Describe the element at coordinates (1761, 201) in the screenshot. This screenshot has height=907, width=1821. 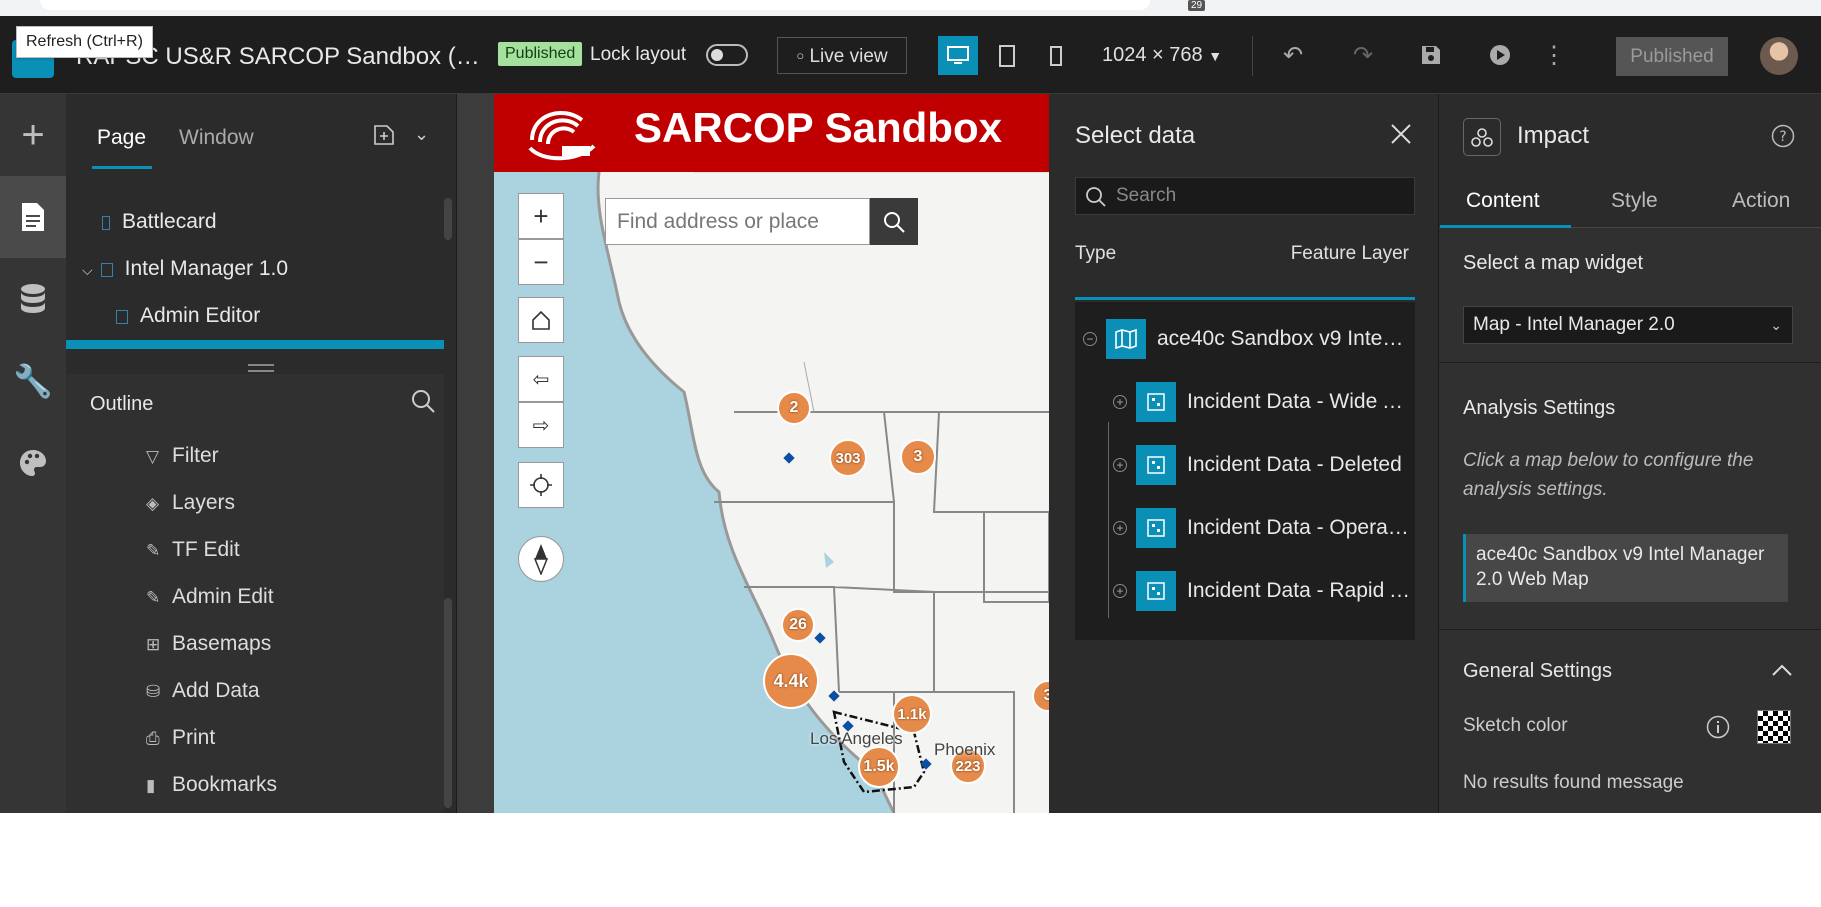
I see `tab-action: Action` at that location.